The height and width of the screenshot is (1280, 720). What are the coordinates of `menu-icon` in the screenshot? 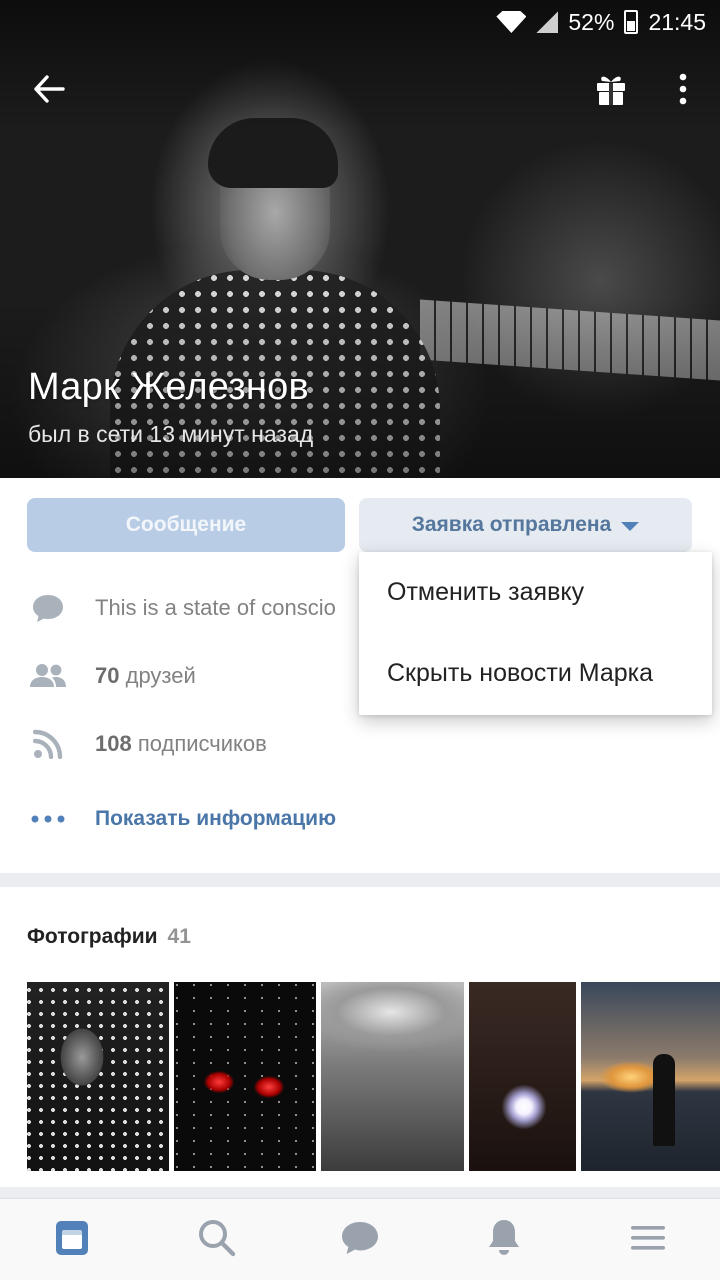 It's located at (648, 1238).